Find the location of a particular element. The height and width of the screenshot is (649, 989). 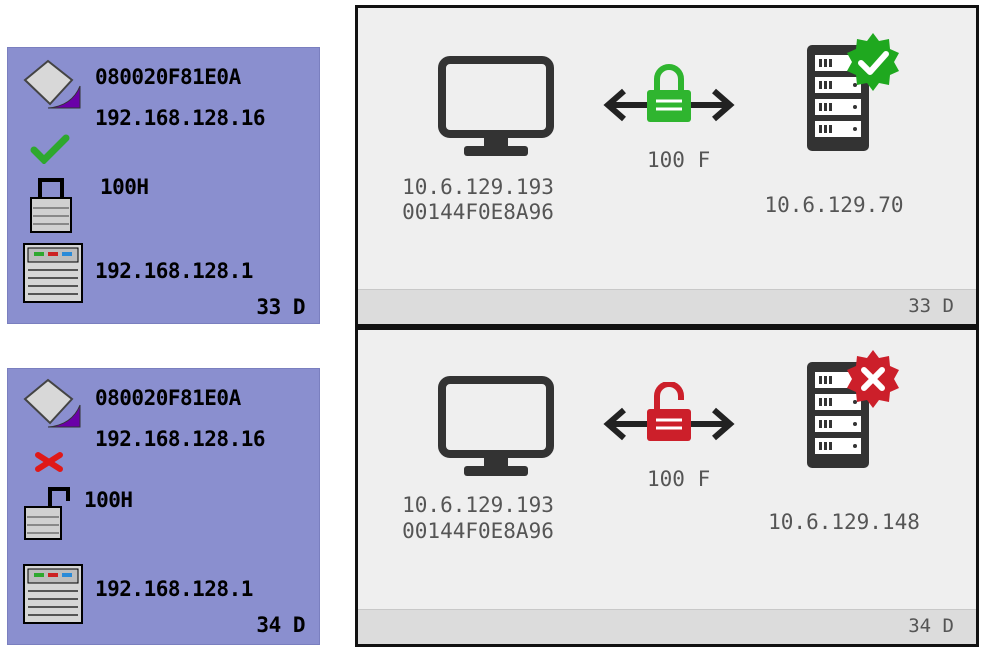

status-footer: 33 D is located at coordinates (667, 306).